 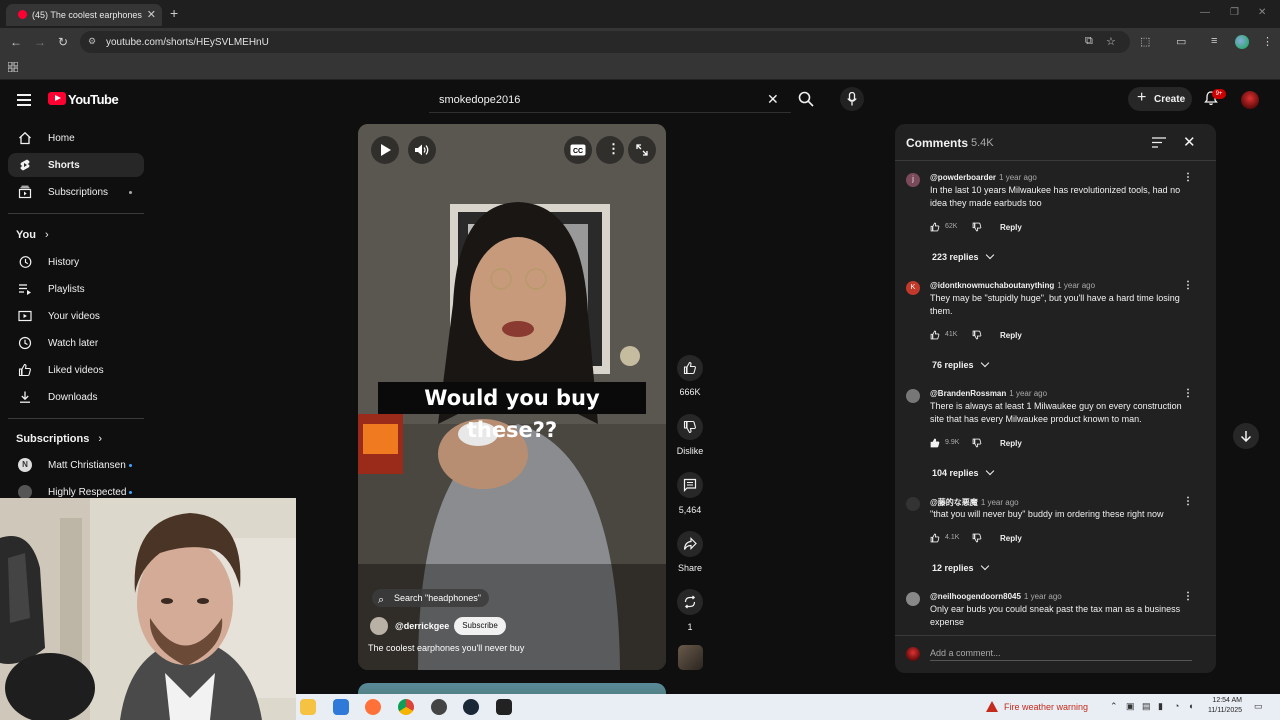 I want to click on dislike-button, so click(x=690, y=427).